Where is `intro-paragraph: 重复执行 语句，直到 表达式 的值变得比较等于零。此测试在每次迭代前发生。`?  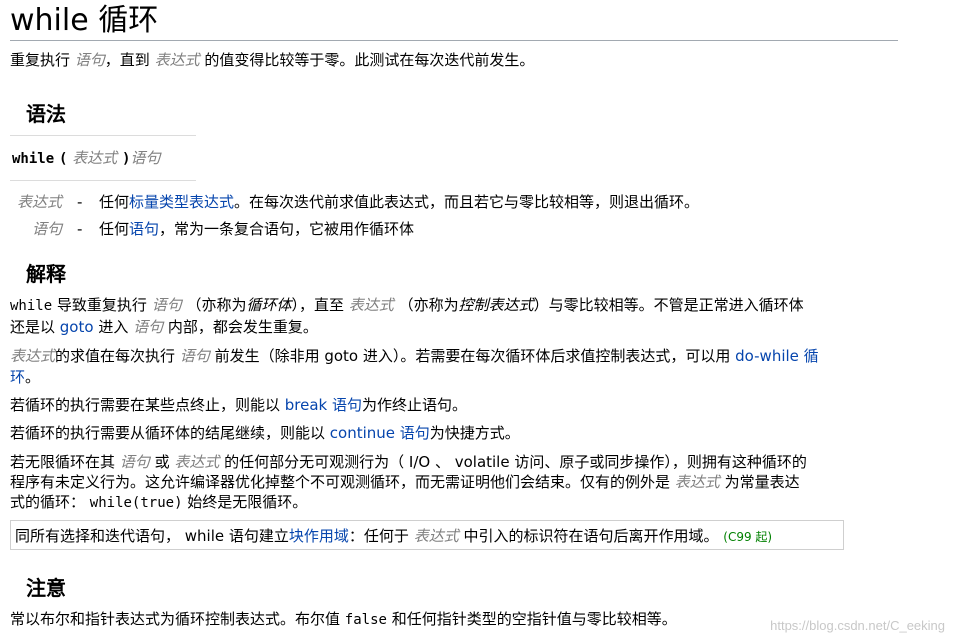 intro-paragraph: 重复执行 语句，直到 表达式 的值变得比较等于零。此测试在每次迭代前发生。 is located at coordinates (272, 60).